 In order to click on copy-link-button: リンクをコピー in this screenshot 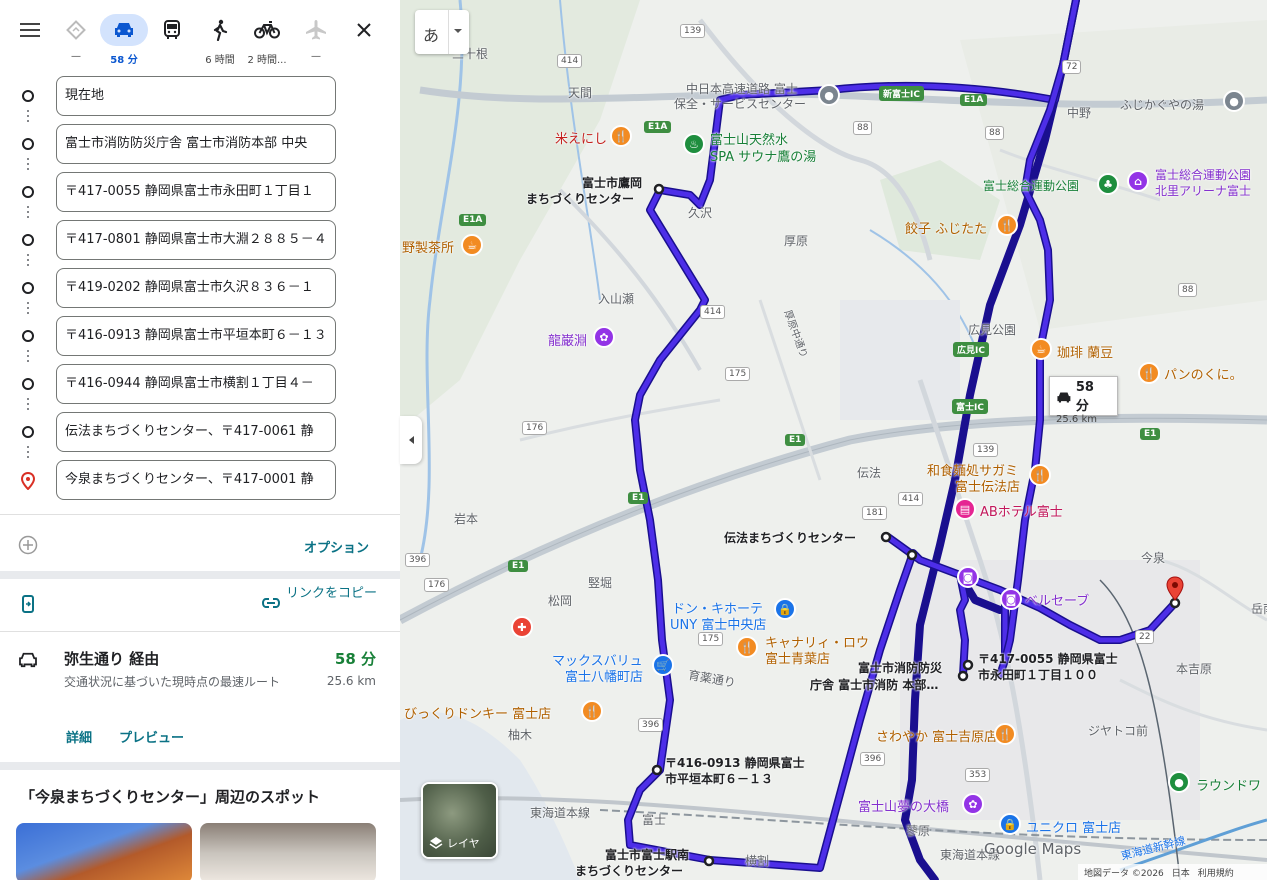, I will do `click(322, 597)`.